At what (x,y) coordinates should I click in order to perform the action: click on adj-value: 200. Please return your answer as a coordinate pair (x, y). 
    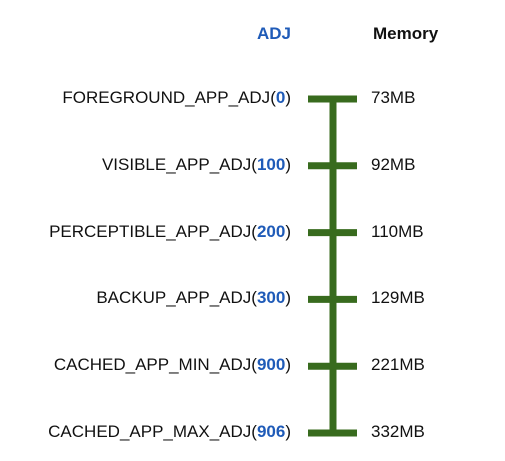
    Looking at the image, I should click on (271, 231).